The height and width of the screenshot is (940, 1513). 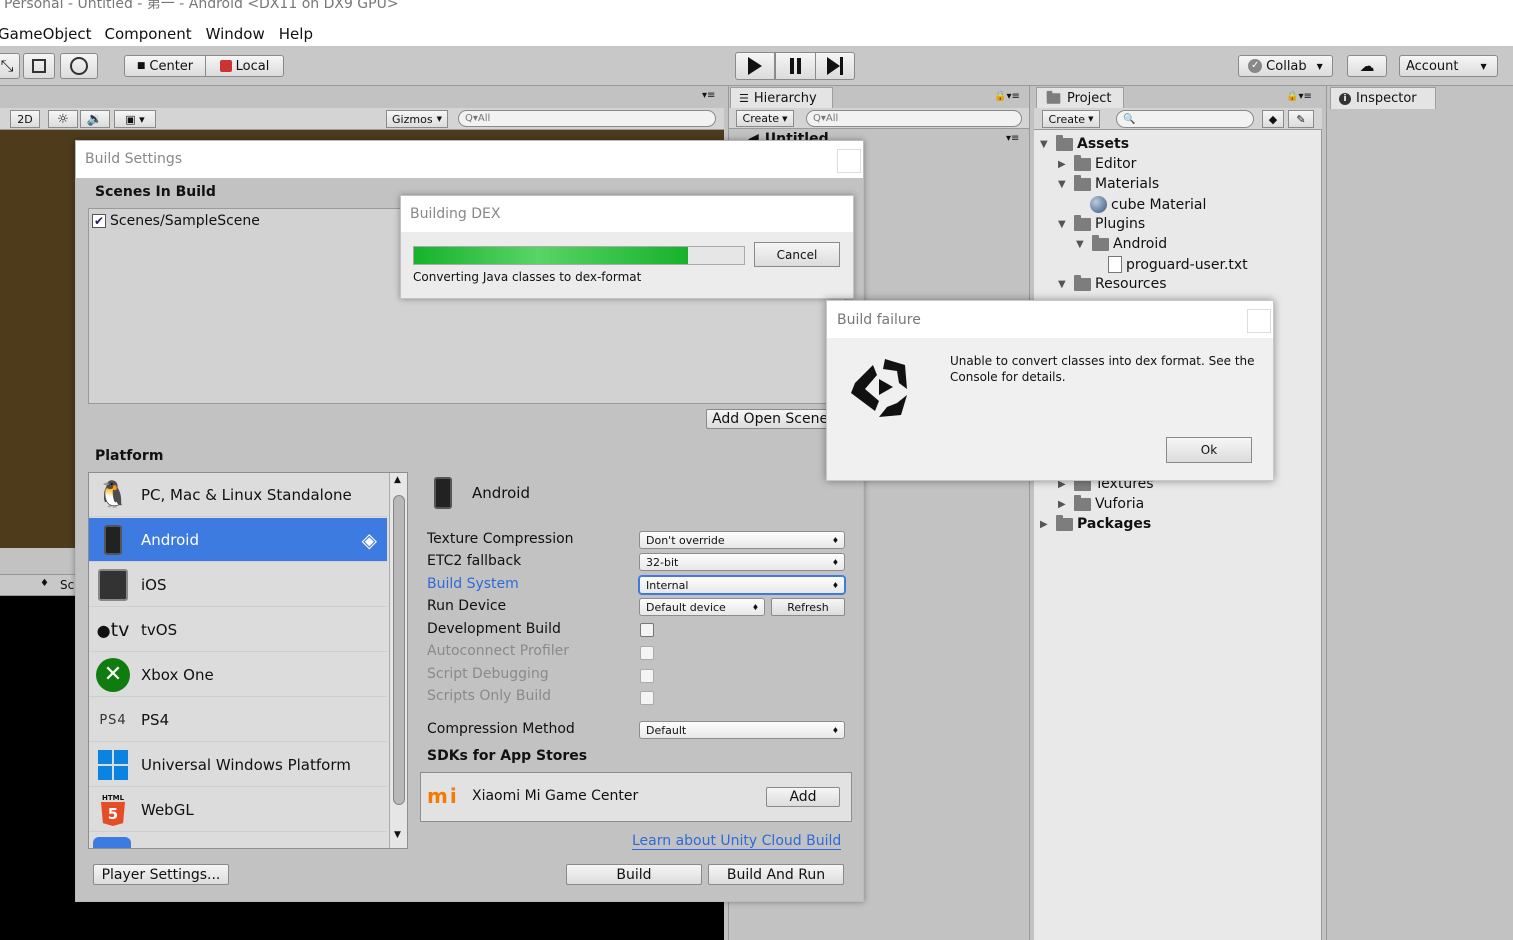 I want to click on tree-item-cube-material: cube Material, so click(x=1148, y=204).